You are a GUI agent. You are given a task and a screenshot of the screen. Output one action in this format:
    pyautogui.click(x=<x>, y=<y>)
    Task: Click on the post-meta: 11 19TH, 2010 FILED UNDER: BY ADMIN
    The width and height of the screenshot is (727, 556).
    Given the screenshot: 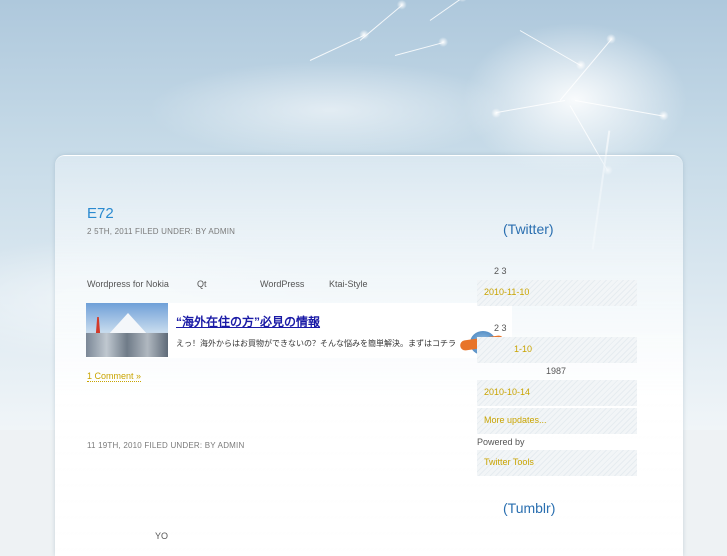 What is the action you would take?
    pyautogui.click(x=165, y=445)
    